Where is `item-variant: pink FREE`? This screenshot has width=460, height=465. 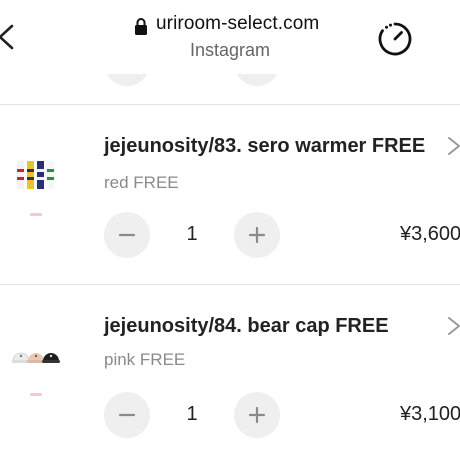 item-variant: pink FREE is located at coordinates (145, 359).